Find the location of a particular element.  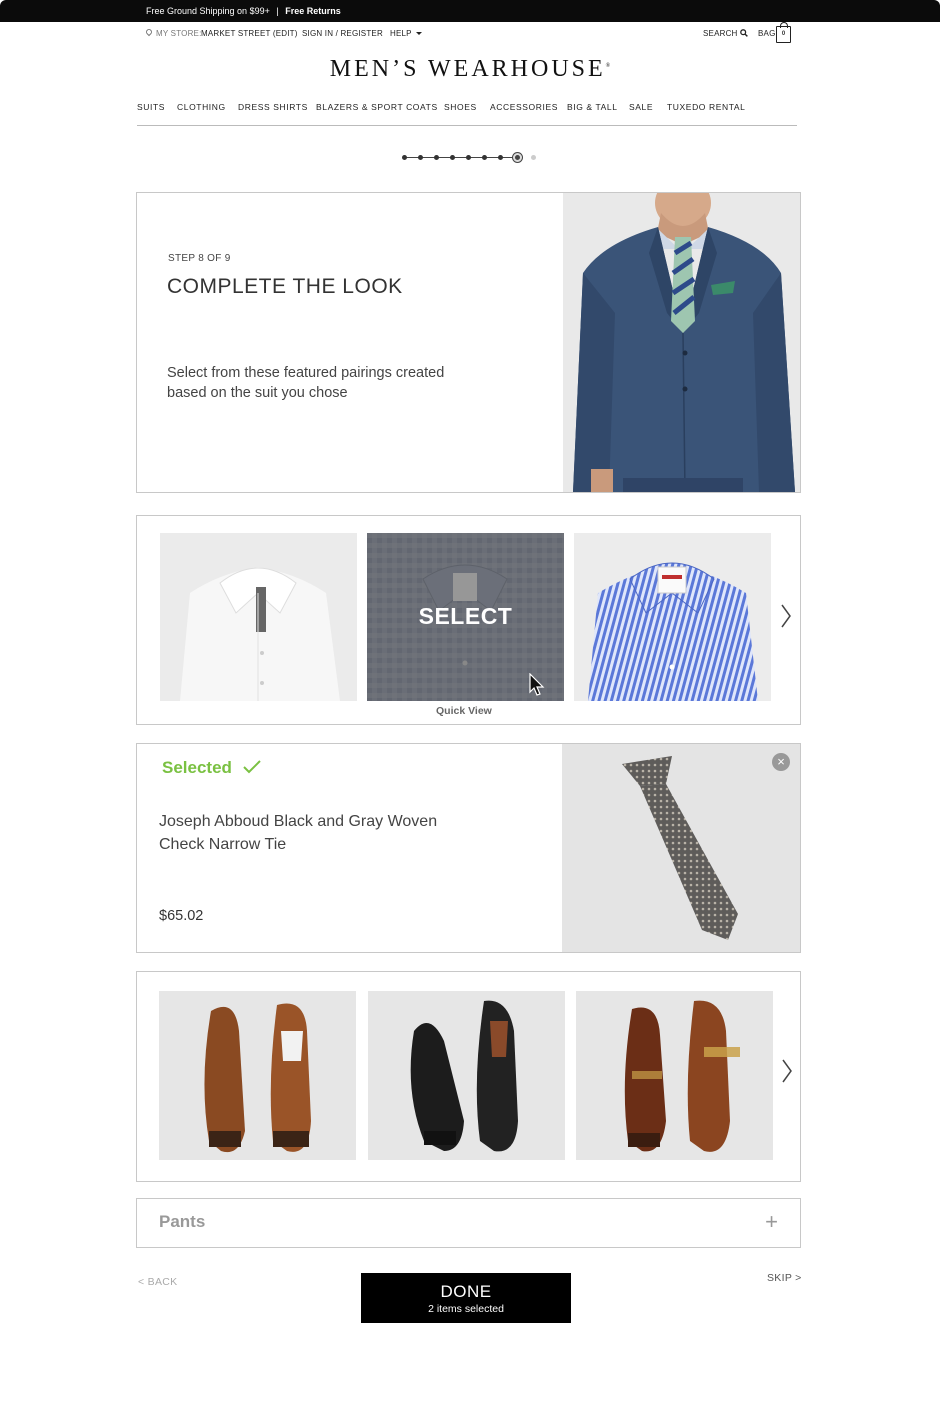

nav-item-big-tall: BIG & TALL is located at coordinates (592, 107).